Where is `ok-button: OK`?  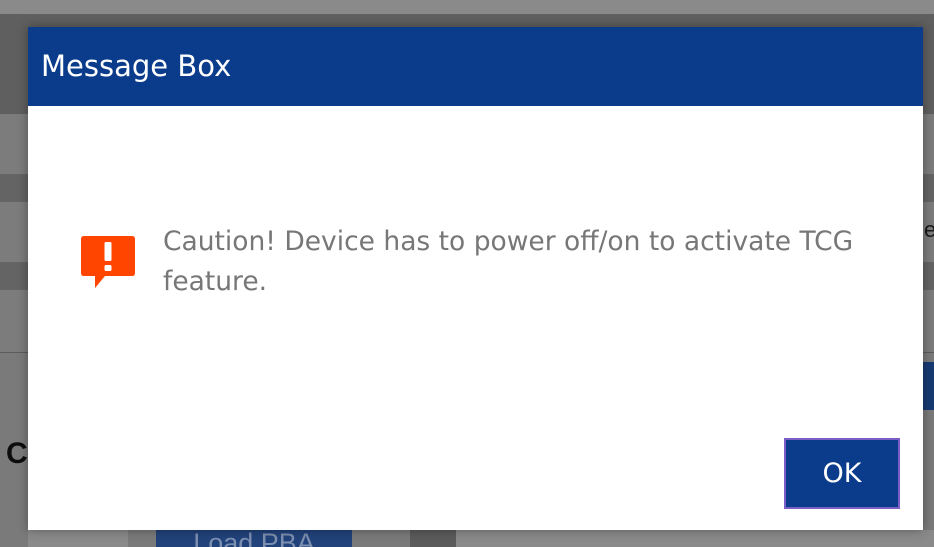 ok-button: OK is located at coordinates (842, 473).